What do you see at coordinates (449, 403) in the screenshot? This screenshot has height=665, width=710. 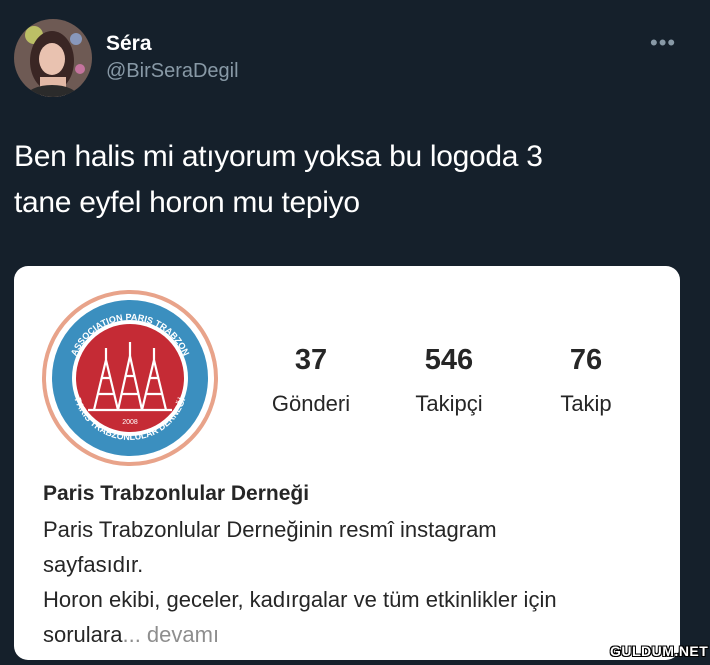 I see `stat-label: Takipçi` at bounding box center [449, 403].